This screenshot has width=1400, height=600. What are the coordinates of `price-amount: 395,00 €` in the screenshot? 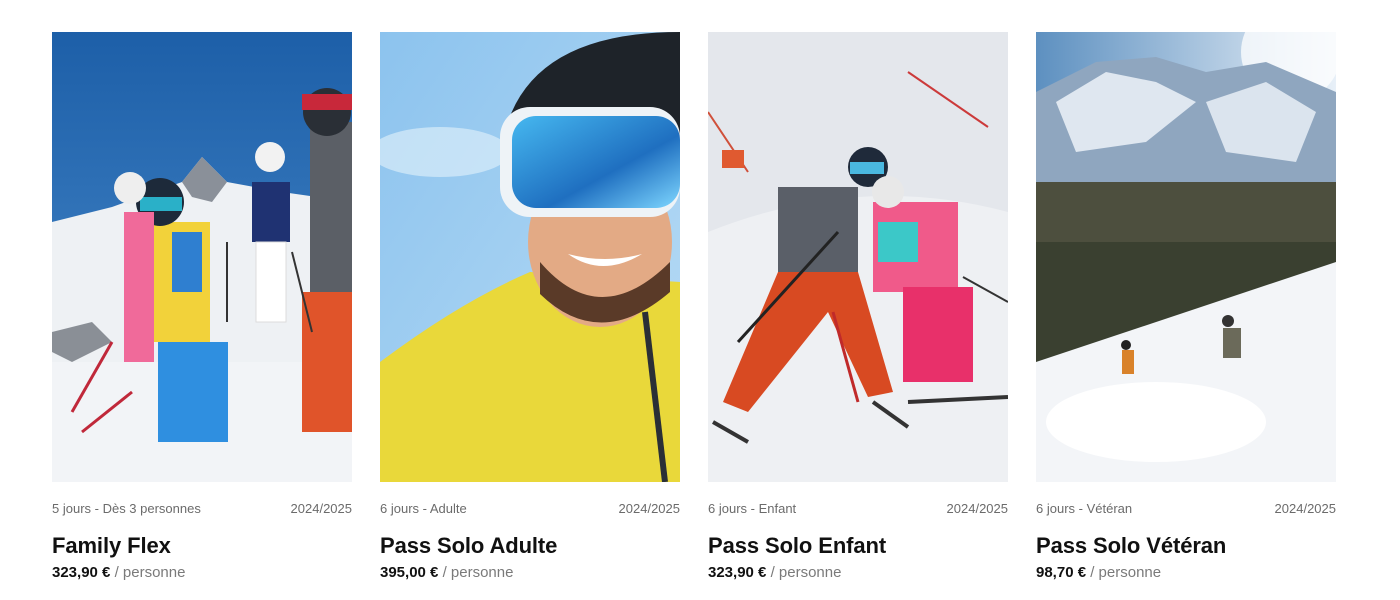 It's located at (409, 572).